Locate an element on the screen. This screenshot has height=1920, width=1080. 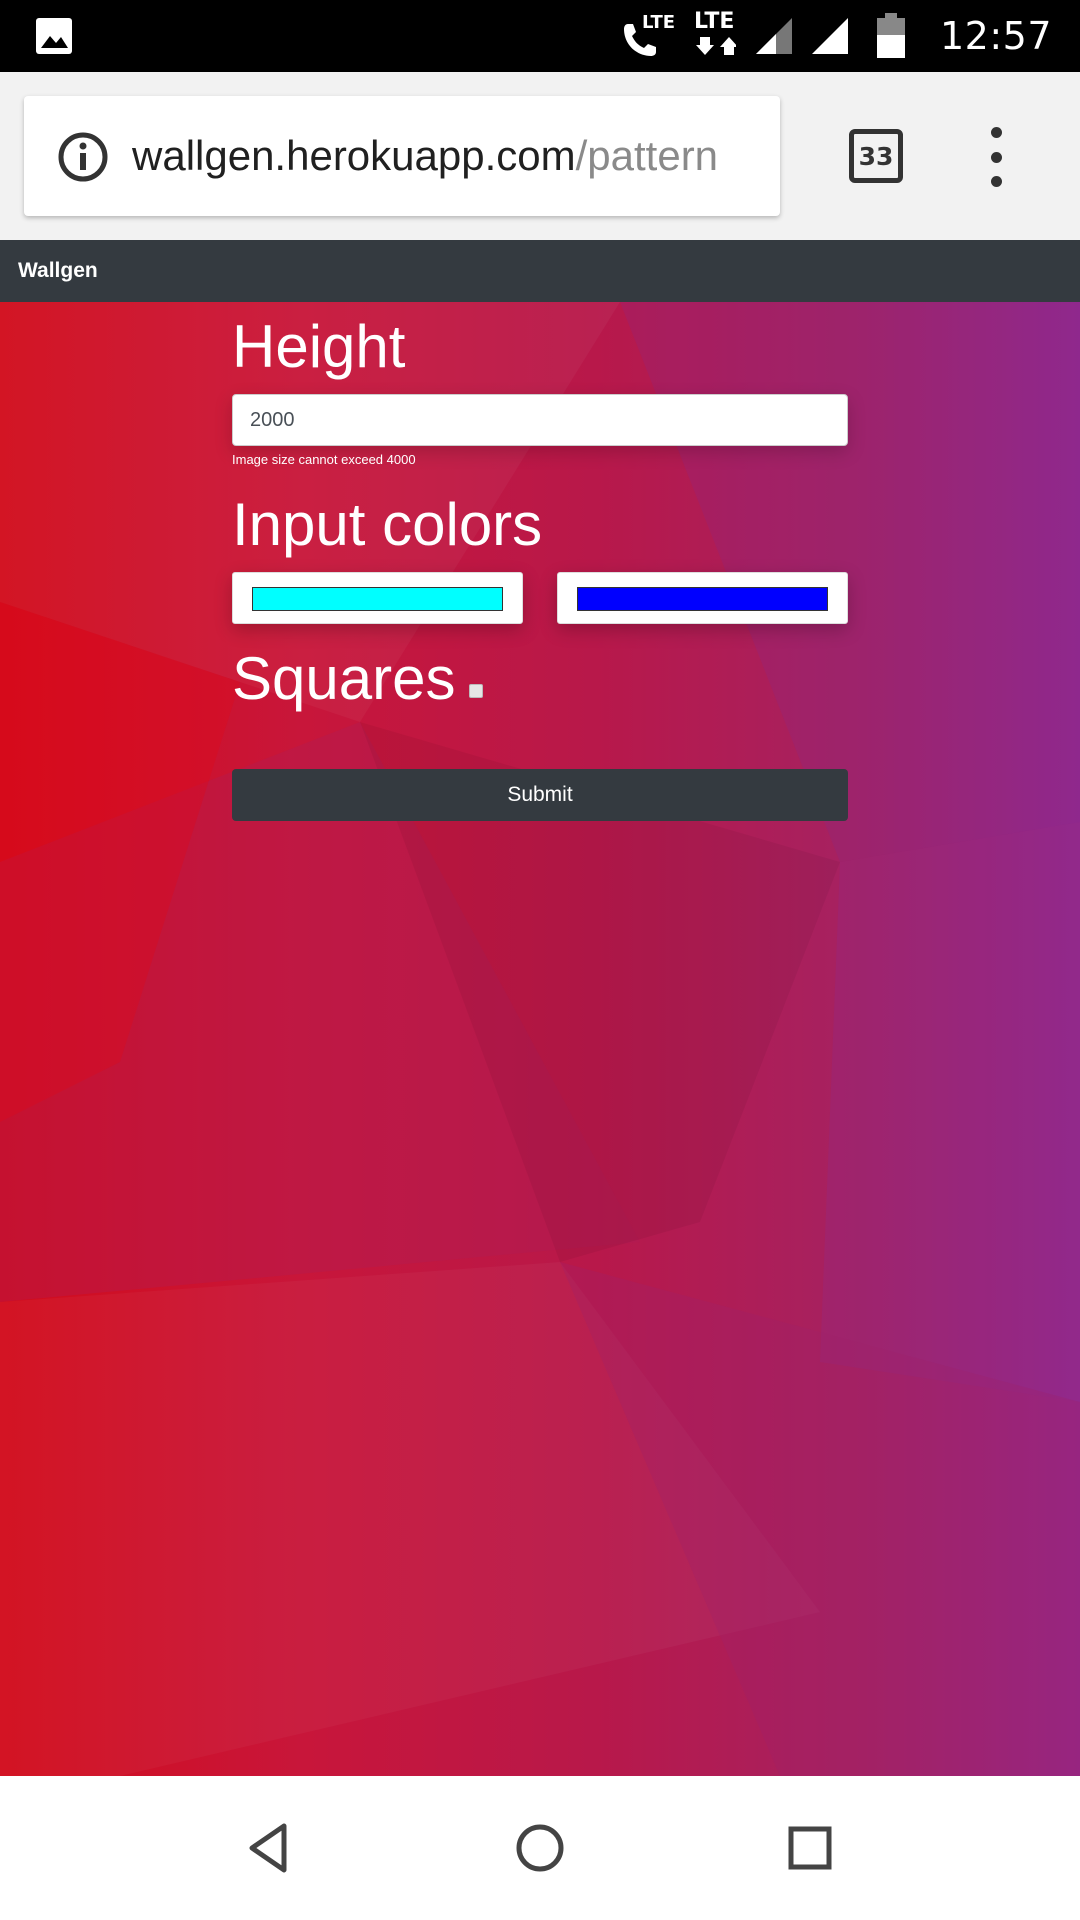
tabs-icon: 33 is located at coordinates (876, 156).